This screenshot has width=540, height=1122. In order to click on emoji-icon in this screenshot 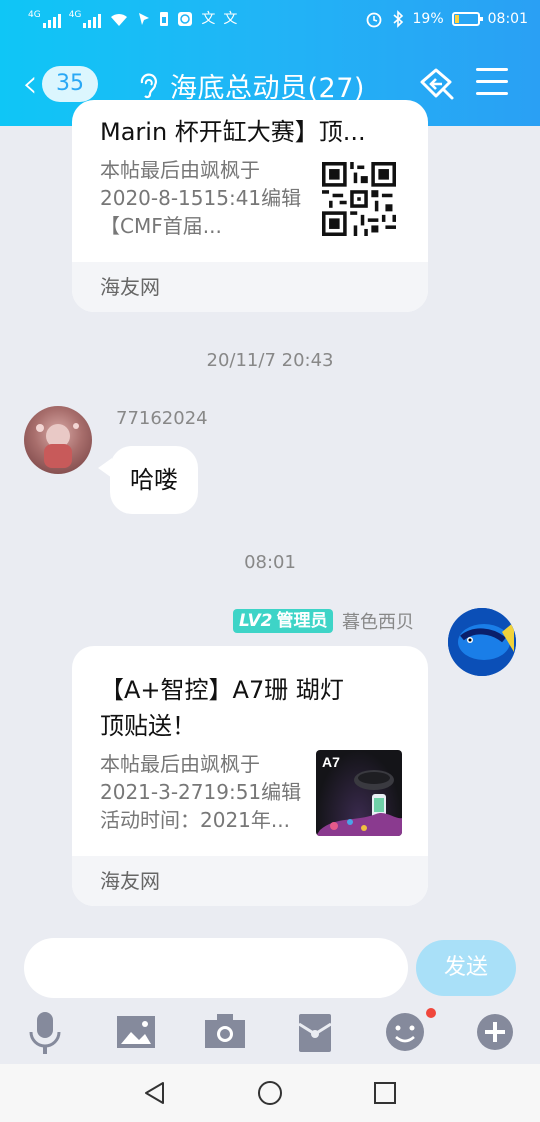, I will do `click(405, 1032)`.